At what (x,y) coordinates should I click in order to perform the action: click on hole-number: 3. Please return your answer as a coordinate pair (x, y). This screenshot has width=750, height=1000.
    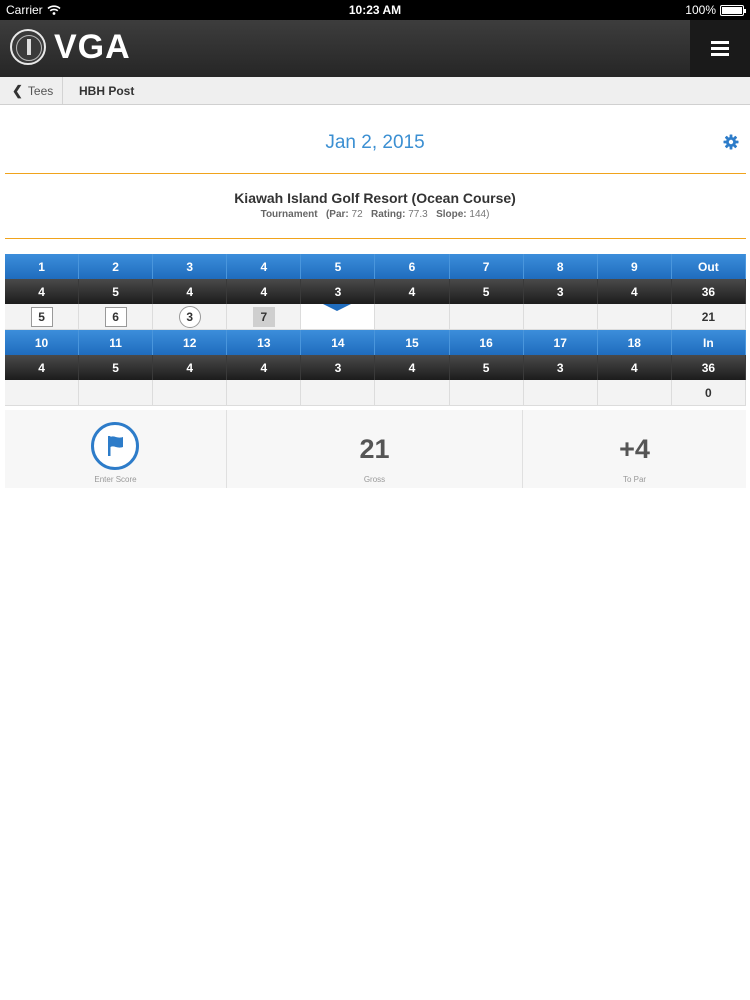
    Looking at the image, I should click on (190, 266).